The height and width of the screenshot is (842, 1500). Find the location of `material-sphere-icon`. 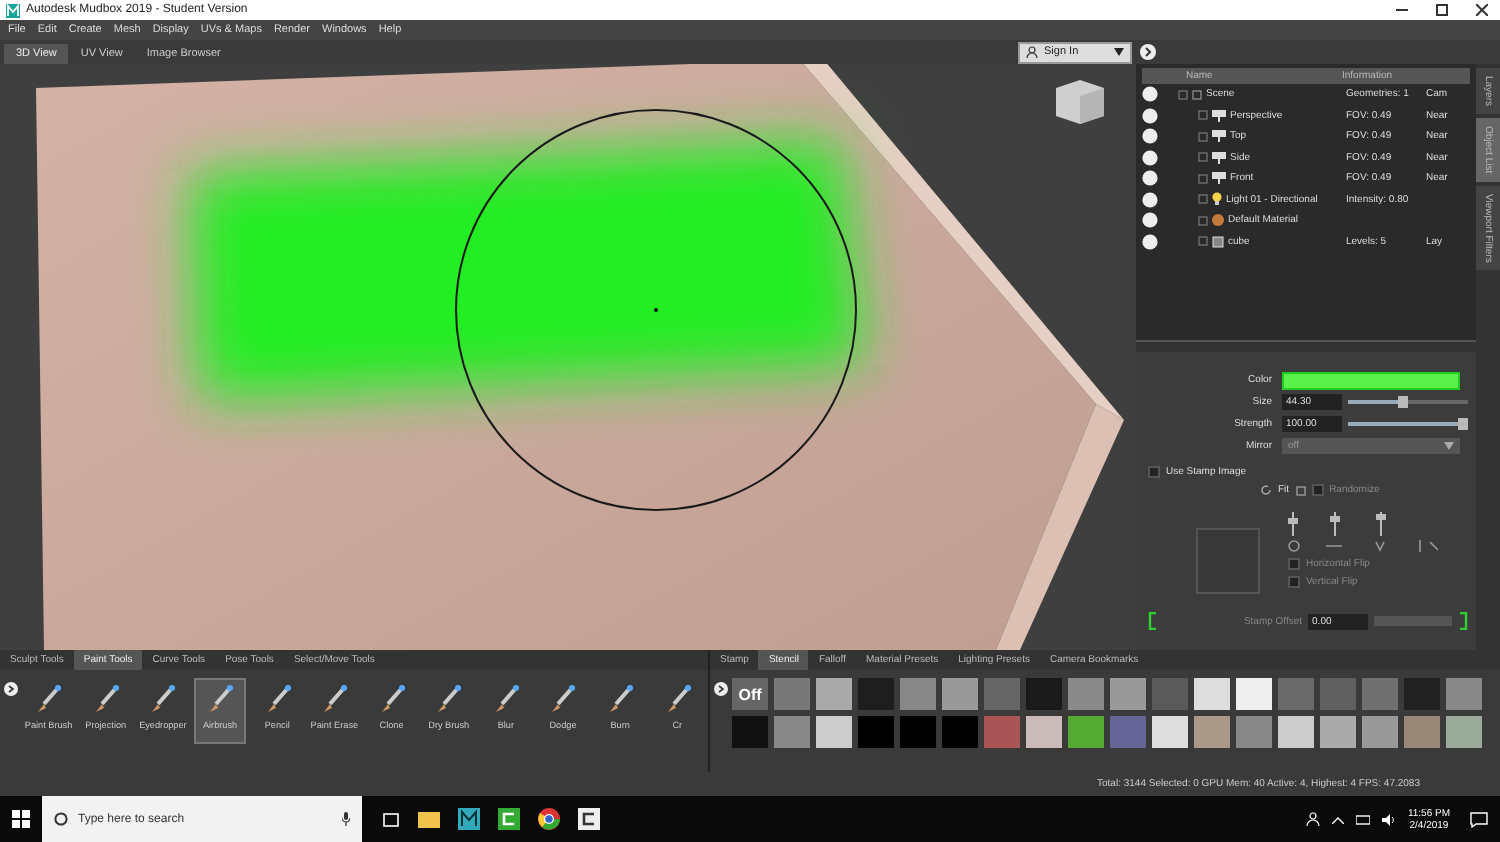

material-sphere-icon is located at coordinates (1218, 220).